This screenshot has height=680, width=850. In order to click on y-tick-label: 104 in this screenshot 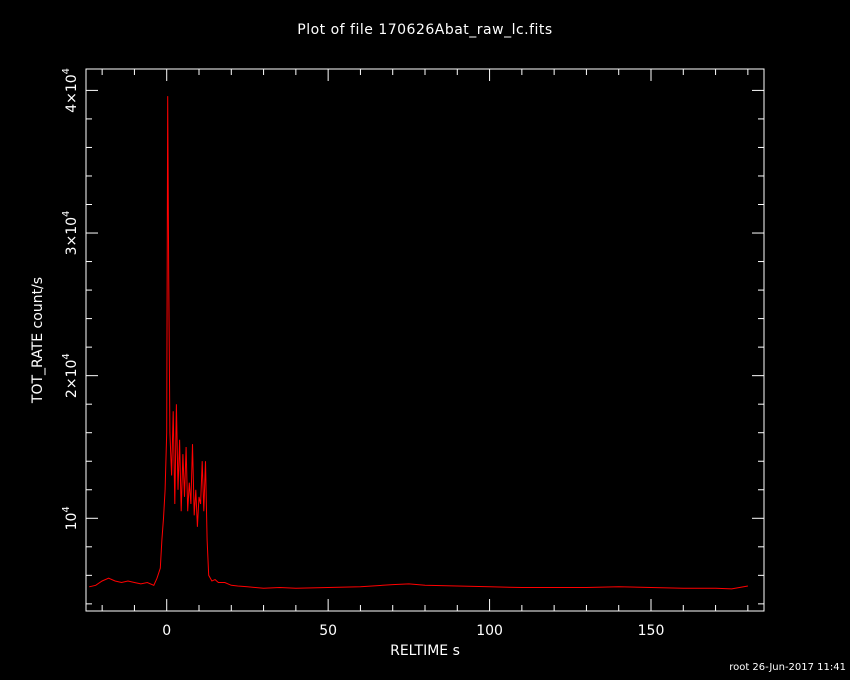, I will do `click(70, 518)`.